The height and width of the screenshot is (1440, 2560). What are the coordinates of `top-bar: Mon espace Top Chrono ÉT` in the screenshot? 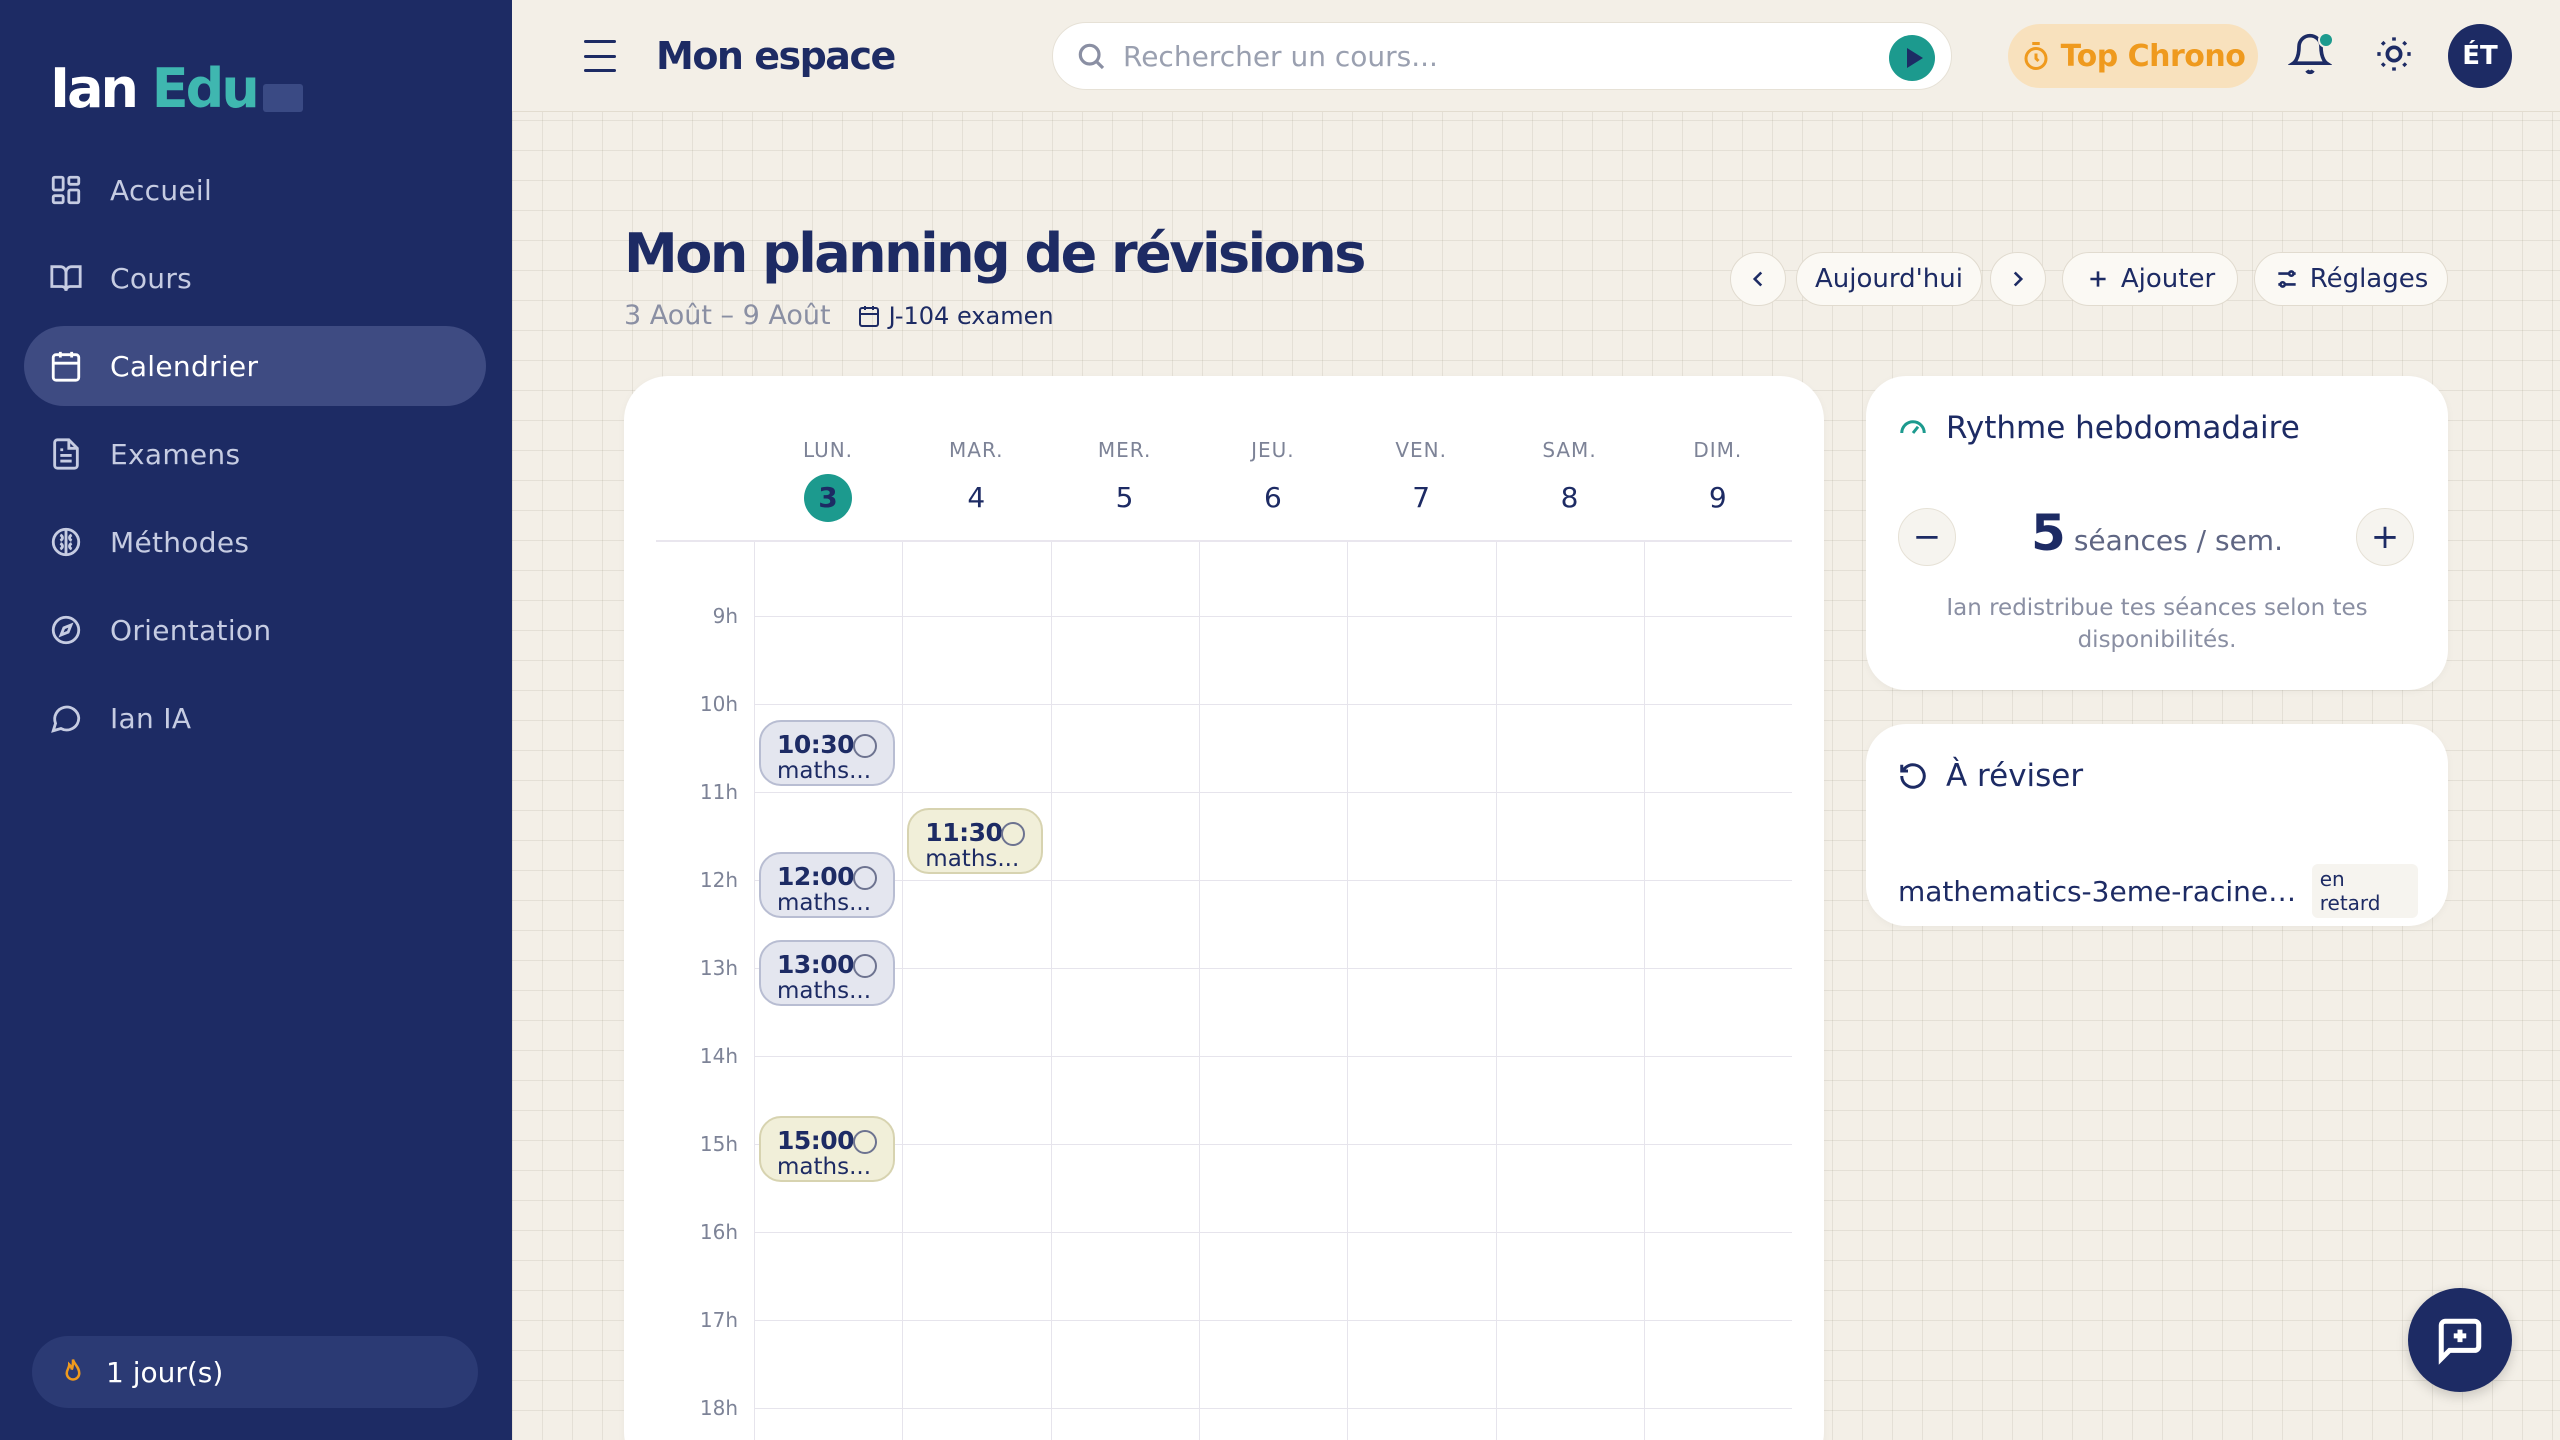 It's located at (1536, 56).